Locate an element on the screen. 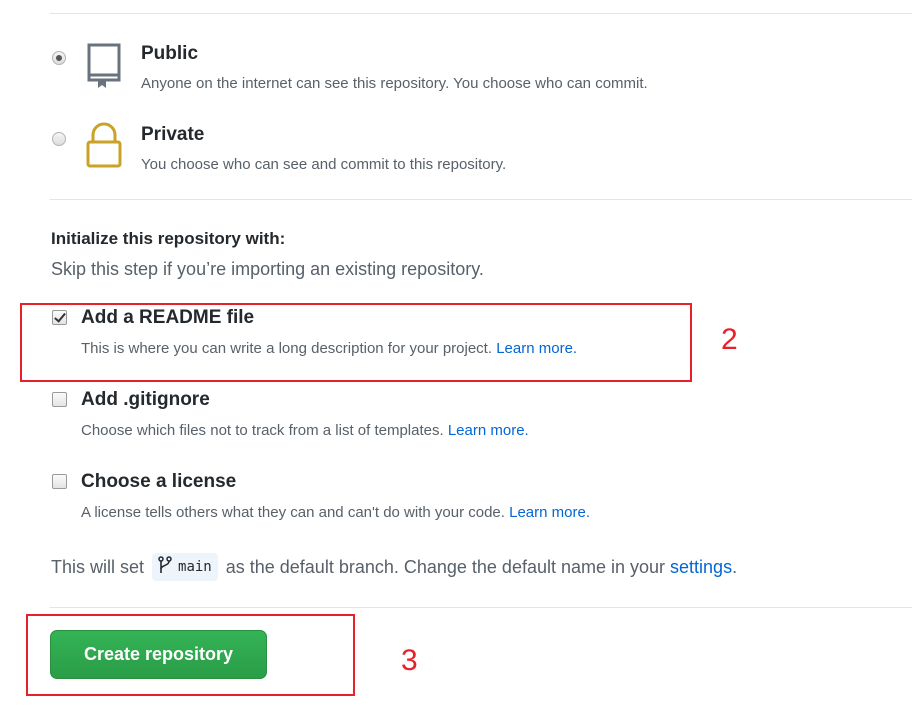 The image size is (912, 708). license-checkbox is located at coordinates (59, 481).